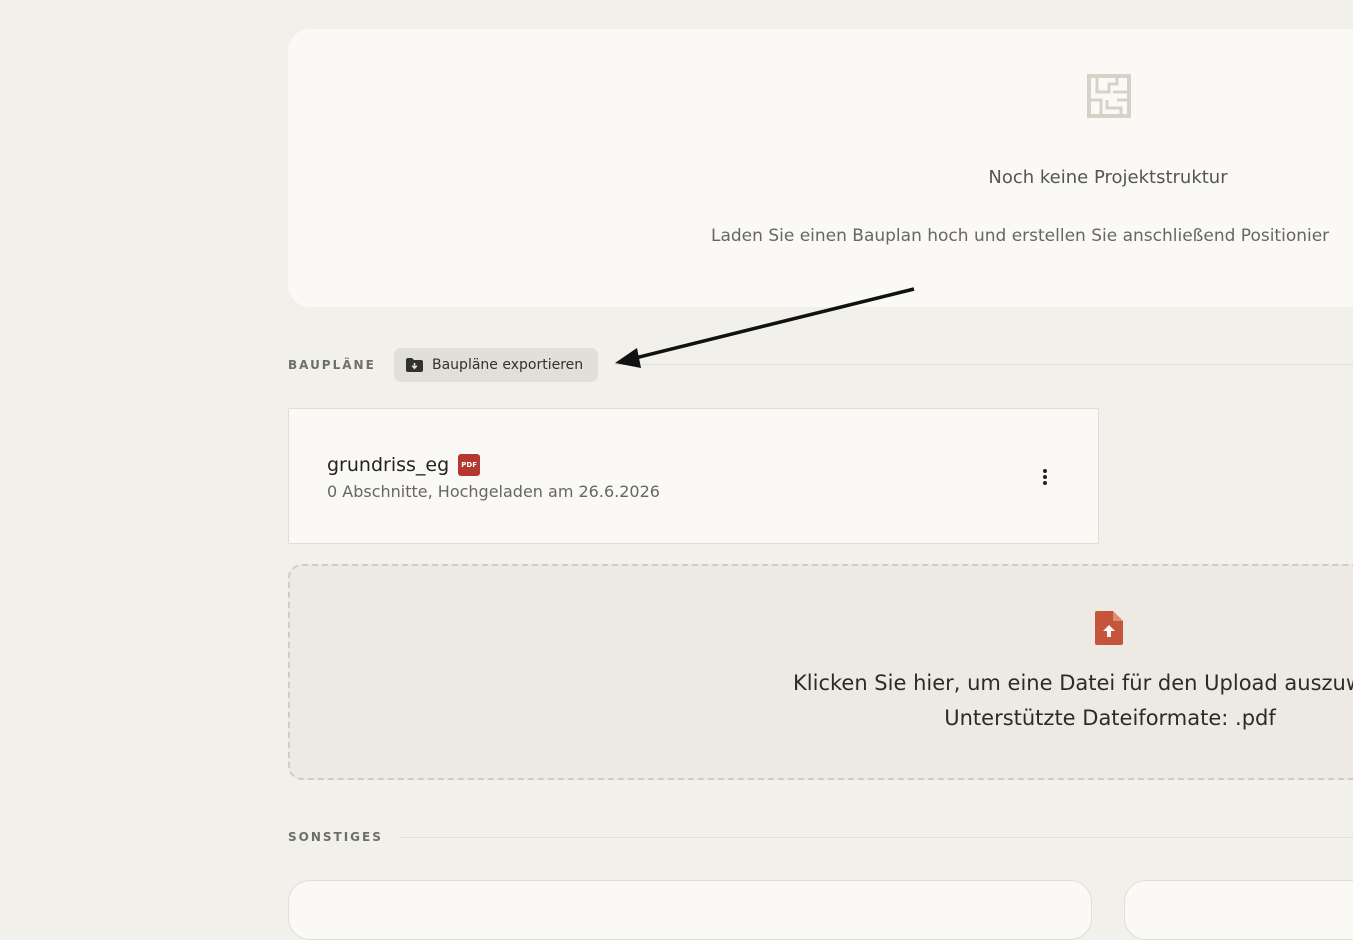  What do you see at coordinates (469, 465) in the screenshot?
I see `pdf-icon: PDF` at bounding box center [469, 465].